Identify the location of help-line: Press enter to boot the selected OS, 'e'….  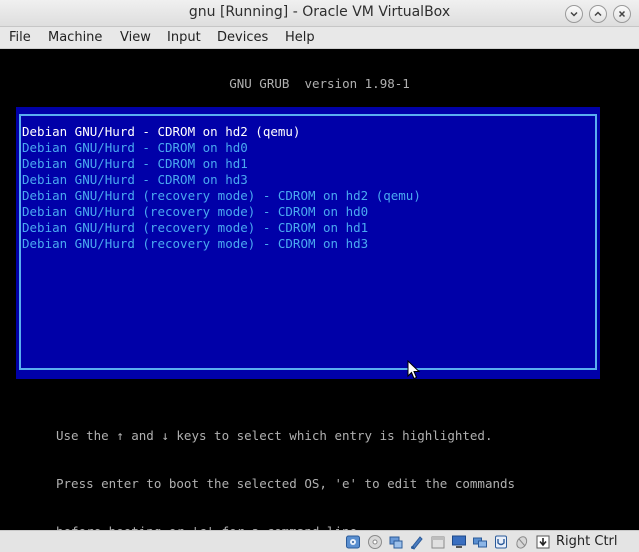
(286, 483).